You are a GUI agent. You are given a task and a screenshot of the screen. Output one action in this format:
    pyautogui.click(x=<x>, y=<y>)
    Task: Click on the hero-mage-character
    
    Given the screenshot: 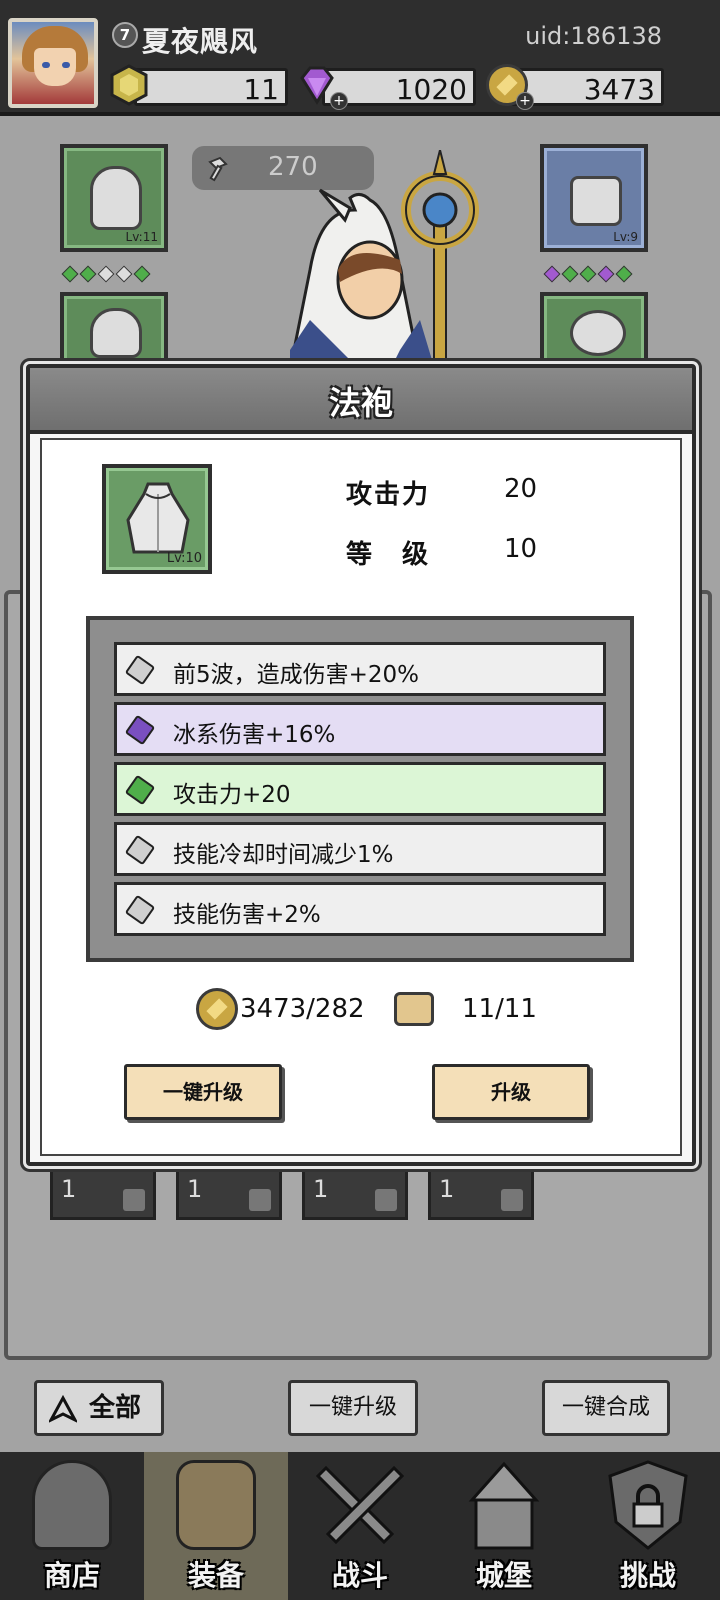 What is the action you would take?
    pyautogui.click(x=383, y=260)
    